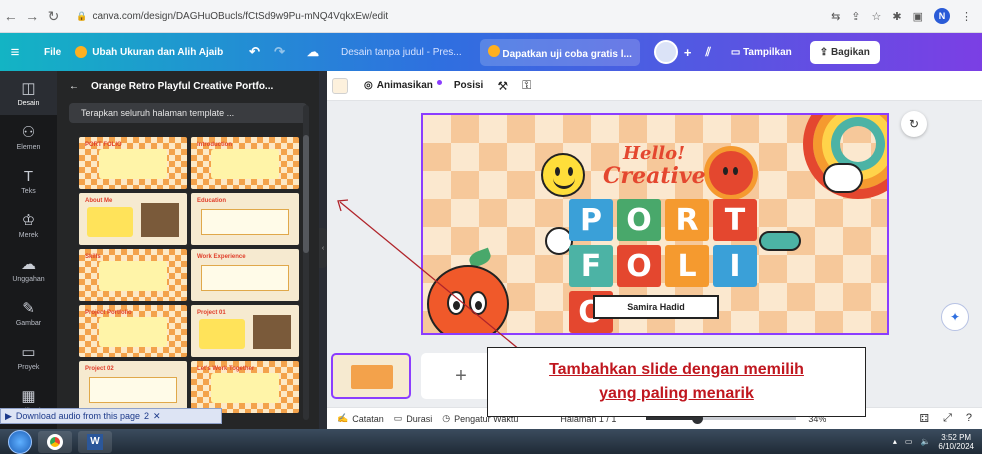 The image size is (982, 454). What do you see at coordinates (731, 173) in the screenshot?
I see `flower-graphic` at bounding box center [731, 173].